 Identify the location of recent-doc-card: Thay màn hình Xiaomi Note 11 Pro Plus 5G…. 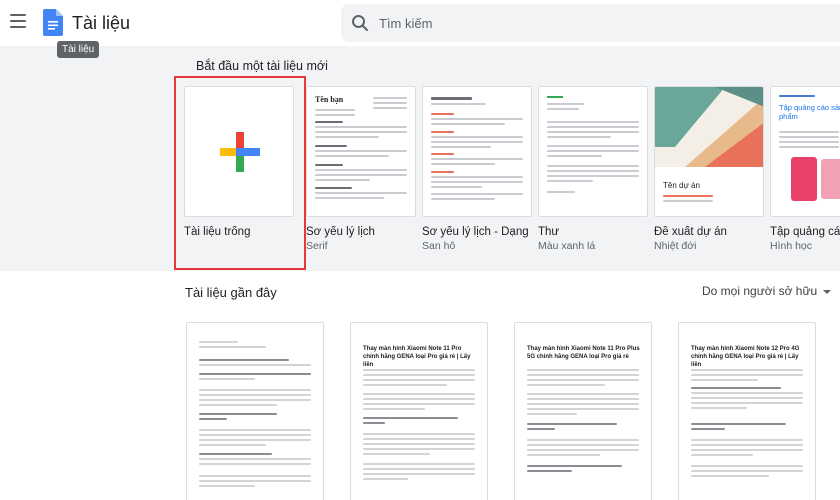
(583, 411).